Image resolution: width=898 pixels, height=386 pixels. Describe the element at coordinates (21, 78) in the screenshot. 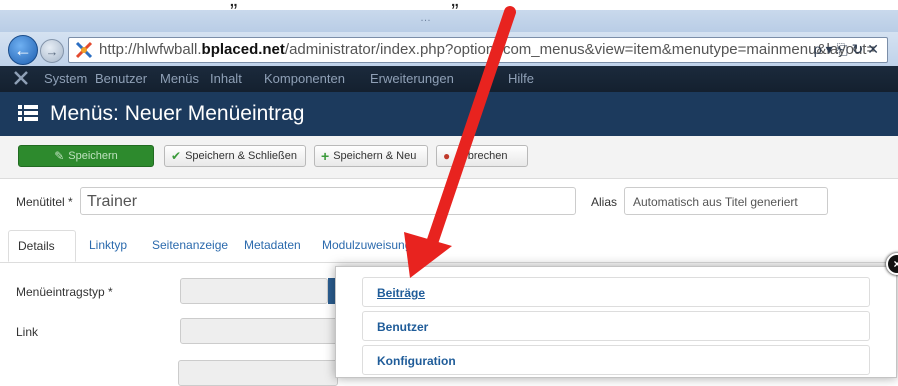

I see `joomla-logo-icon` at that location.